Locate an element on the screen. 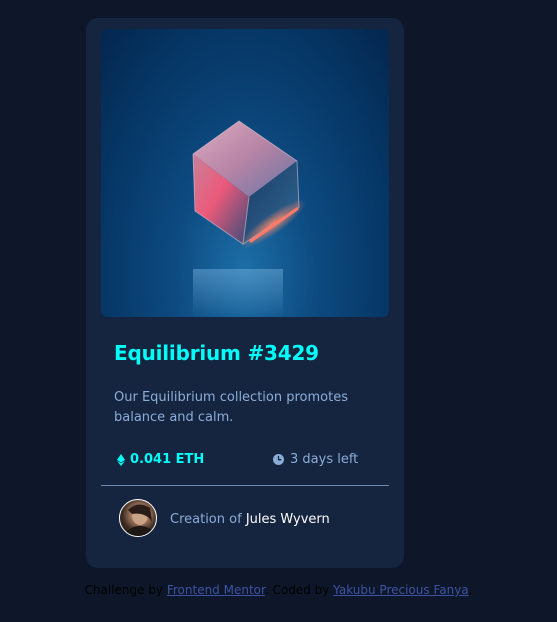 Image resolution: width=557 pixels, height=622 pixels. price-value: 0.041 ETH is located at coordinates (167, 459).